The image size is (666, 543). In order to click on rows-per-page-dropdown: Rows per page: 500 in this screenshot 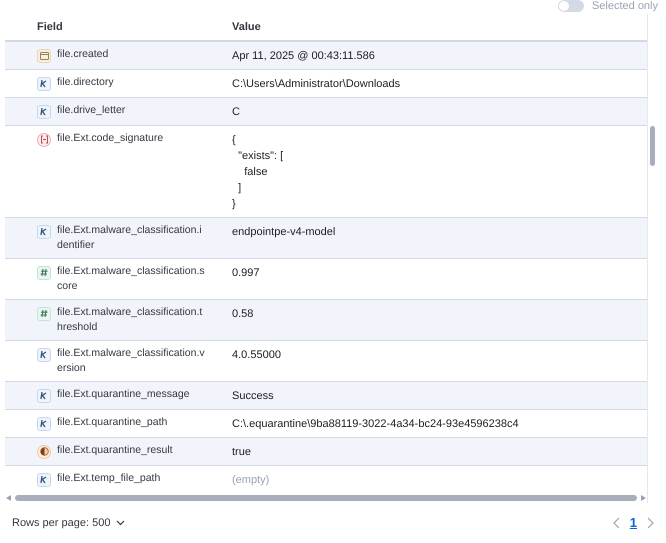, I will do `click(69, 523)`.